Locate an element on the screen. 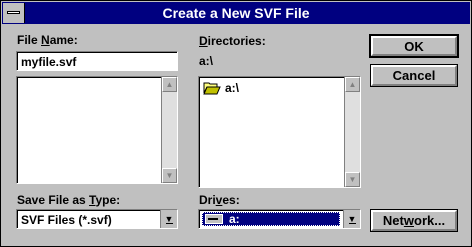  save-type-dropdown: SVF Files (*.svf) ▼ is located at coordinates (97, 219).